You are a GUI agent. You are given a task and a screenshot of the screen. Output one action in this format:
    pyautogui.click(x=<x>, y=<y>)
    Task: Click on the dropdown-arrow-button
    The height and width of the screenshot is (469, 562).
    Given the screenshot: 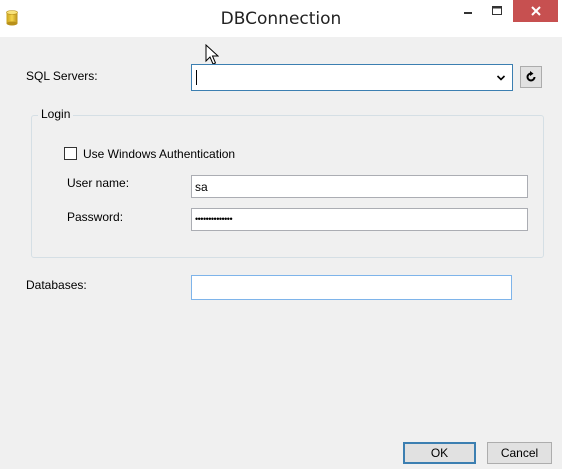 What is the action you would take?
    pyautogui.click(x=501, y=77)
    